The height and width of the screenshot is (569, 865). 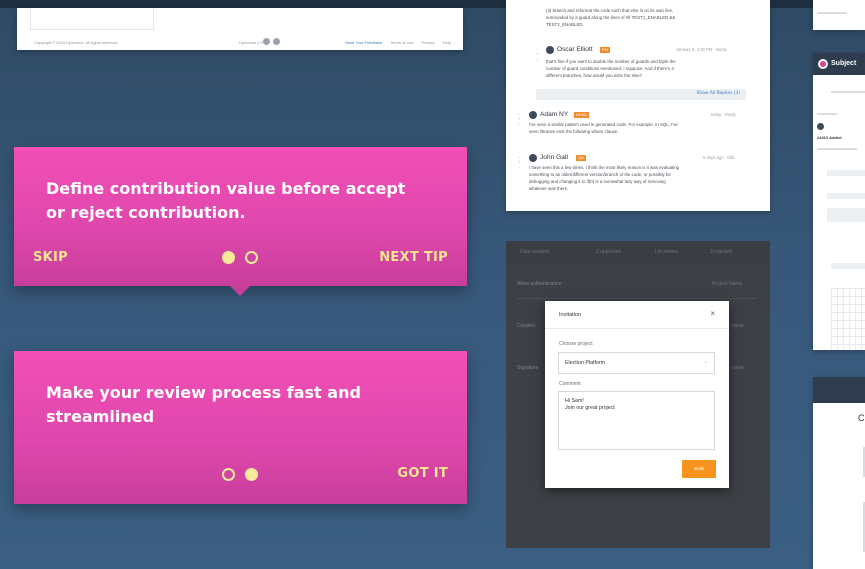 What do you see at coordinates (581, 158) in the screenshot?
I see `role-badge: QA` at bounding box center [581, 158].